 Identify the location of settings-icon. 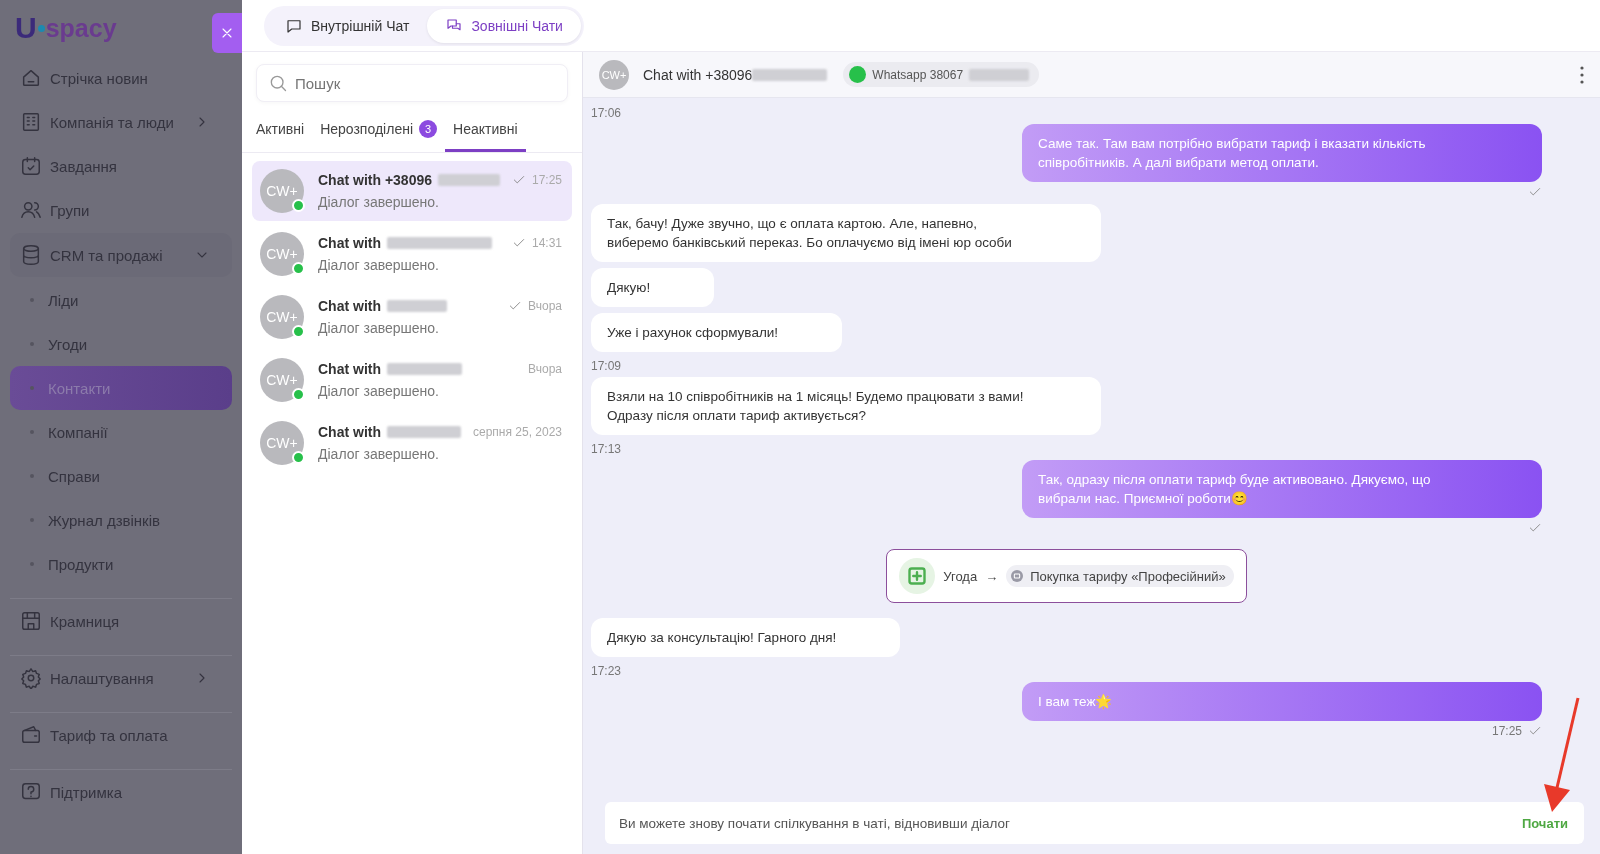
(31, 678).